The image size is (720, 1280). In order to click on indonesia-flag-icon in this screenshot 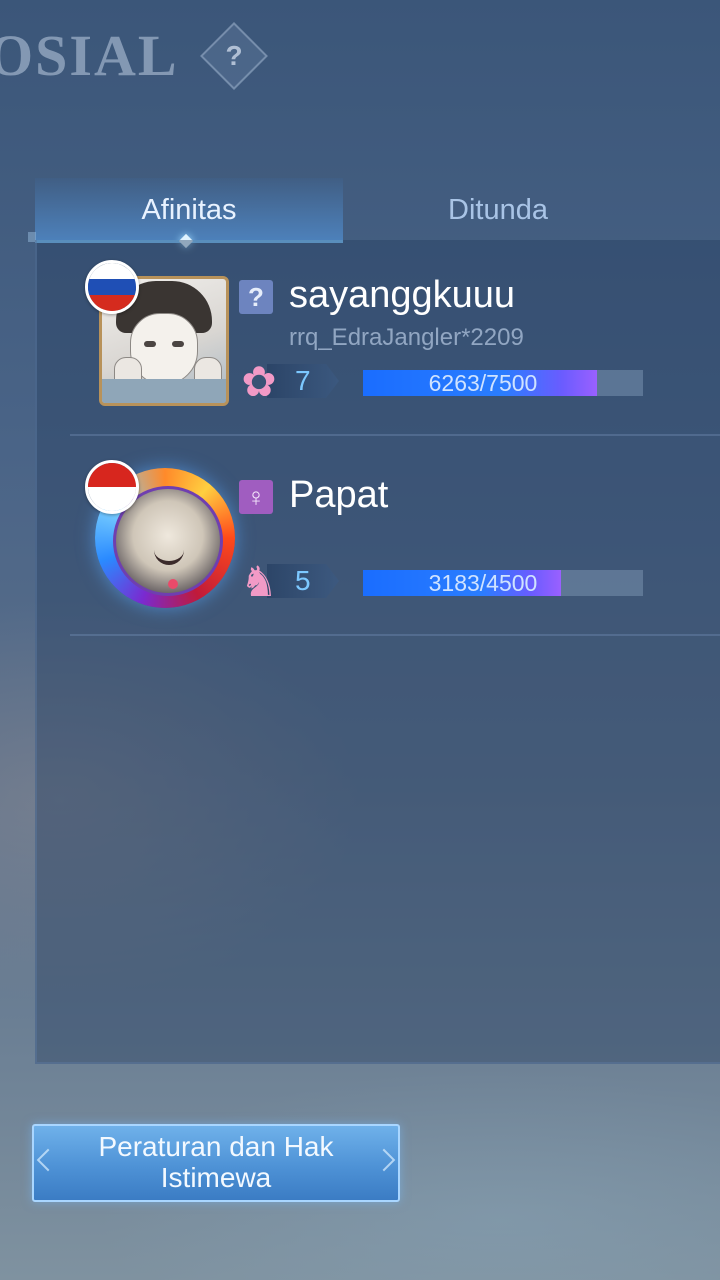, I will do `click(112, 487)`.